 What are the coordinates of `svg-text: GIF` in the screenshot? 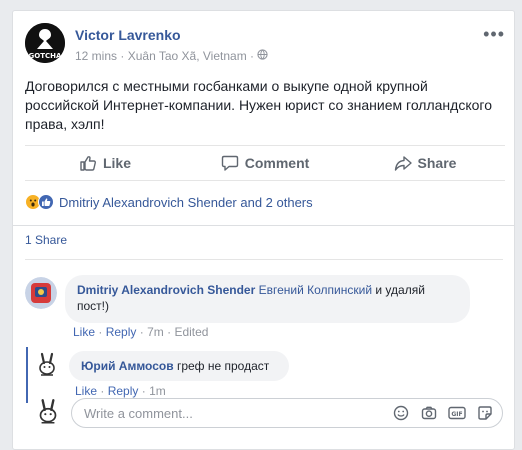 It's located at (456, 414).